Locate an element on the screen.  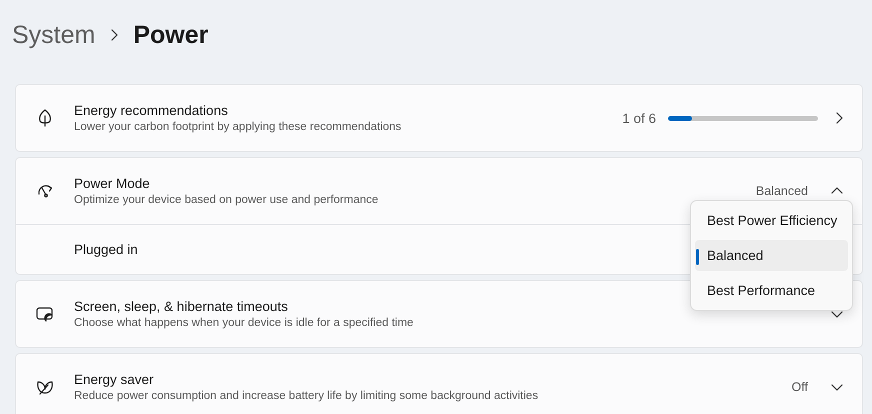
setting-description: Reduce power consumption and increase battery life by limiting some background activities is located at coordinates (307, 396).